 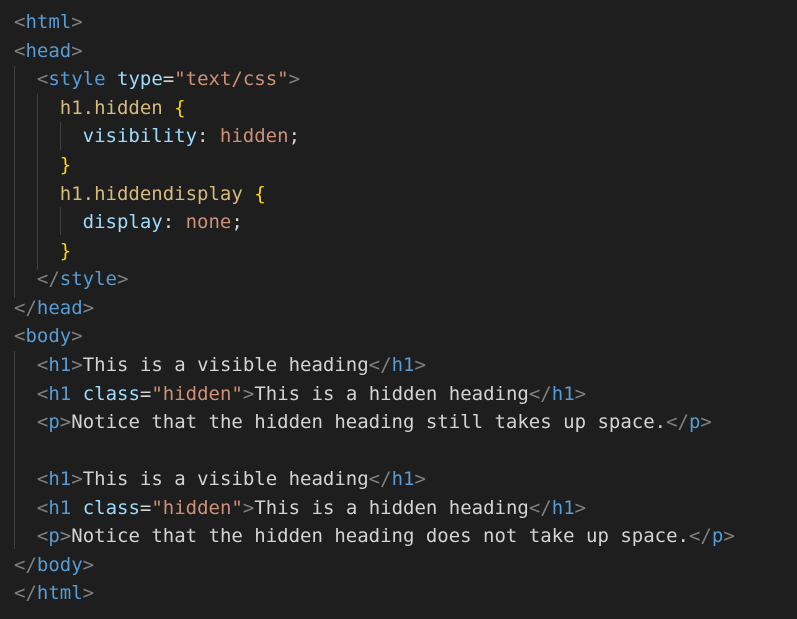 I want to click on css-value: hidden, so click(x=254, y=136).